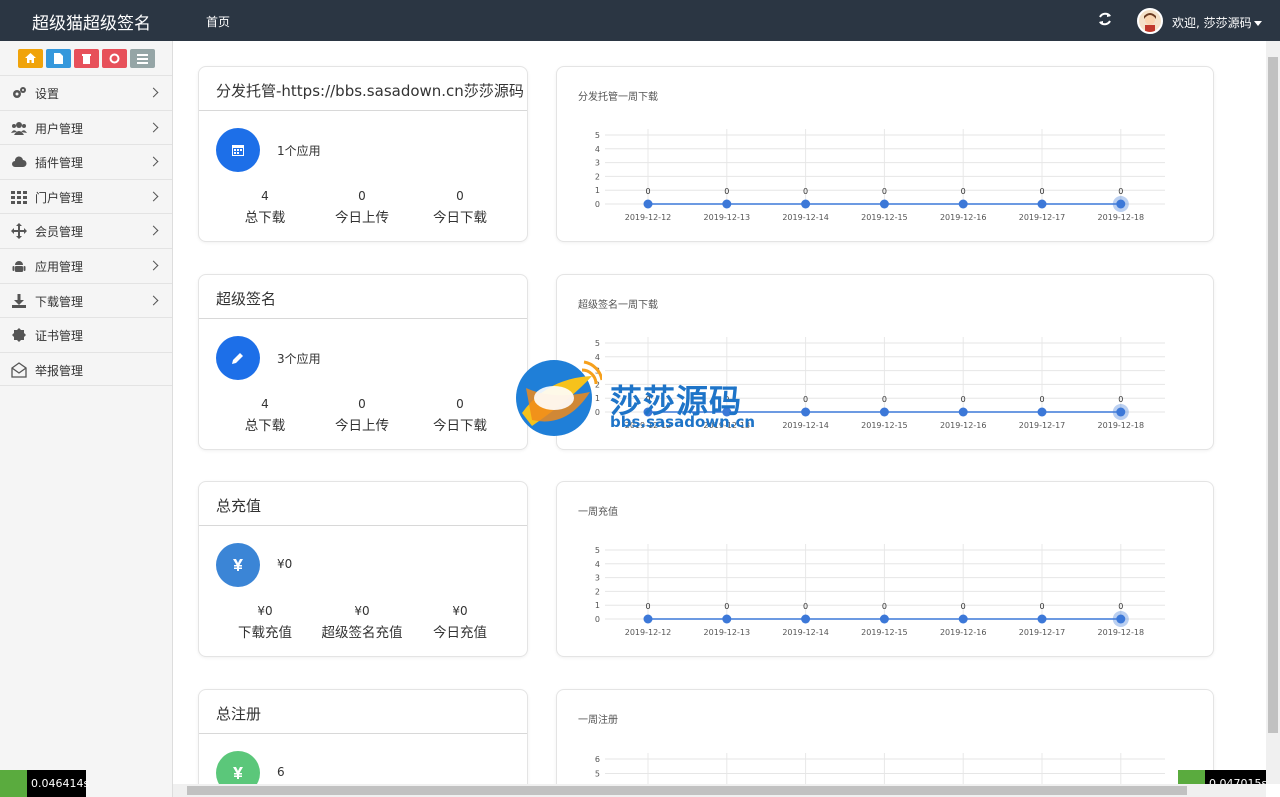 This screenshot has height=797, width=1280. I want to click on stat-label: 今日充值, so click(460, 633).